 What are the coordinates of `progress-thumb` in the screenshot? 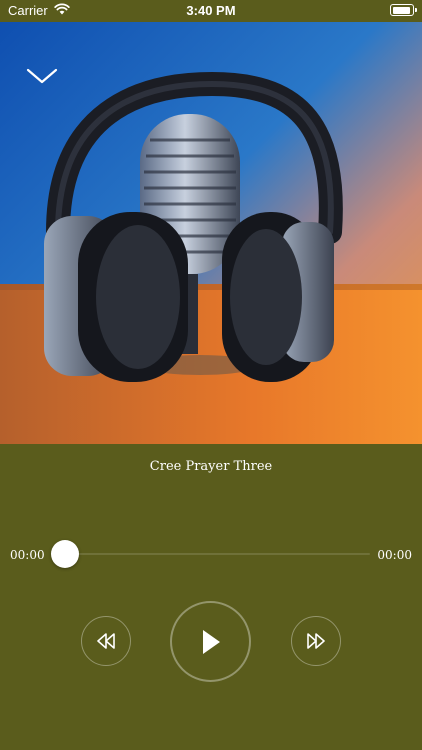 It's located at (65, 554).